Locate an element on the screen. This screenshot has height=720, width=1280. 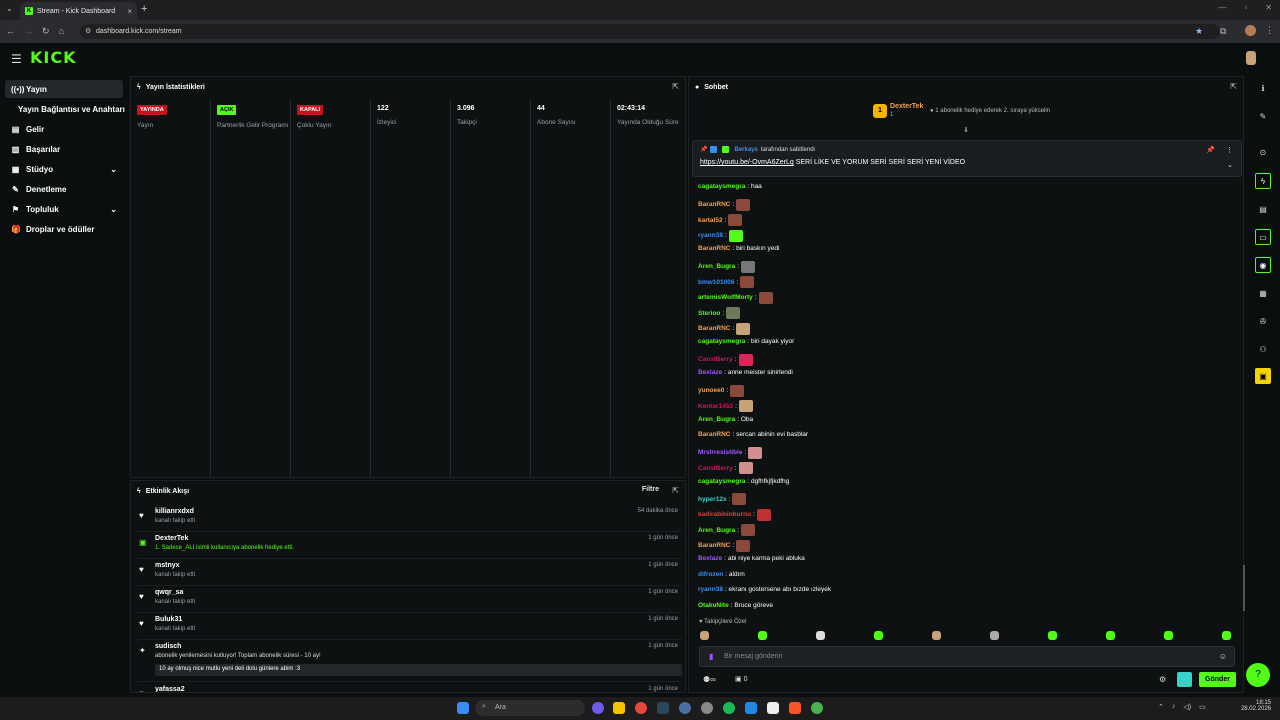
chat-username: Bexlaze is located at coordinates (710, 558).